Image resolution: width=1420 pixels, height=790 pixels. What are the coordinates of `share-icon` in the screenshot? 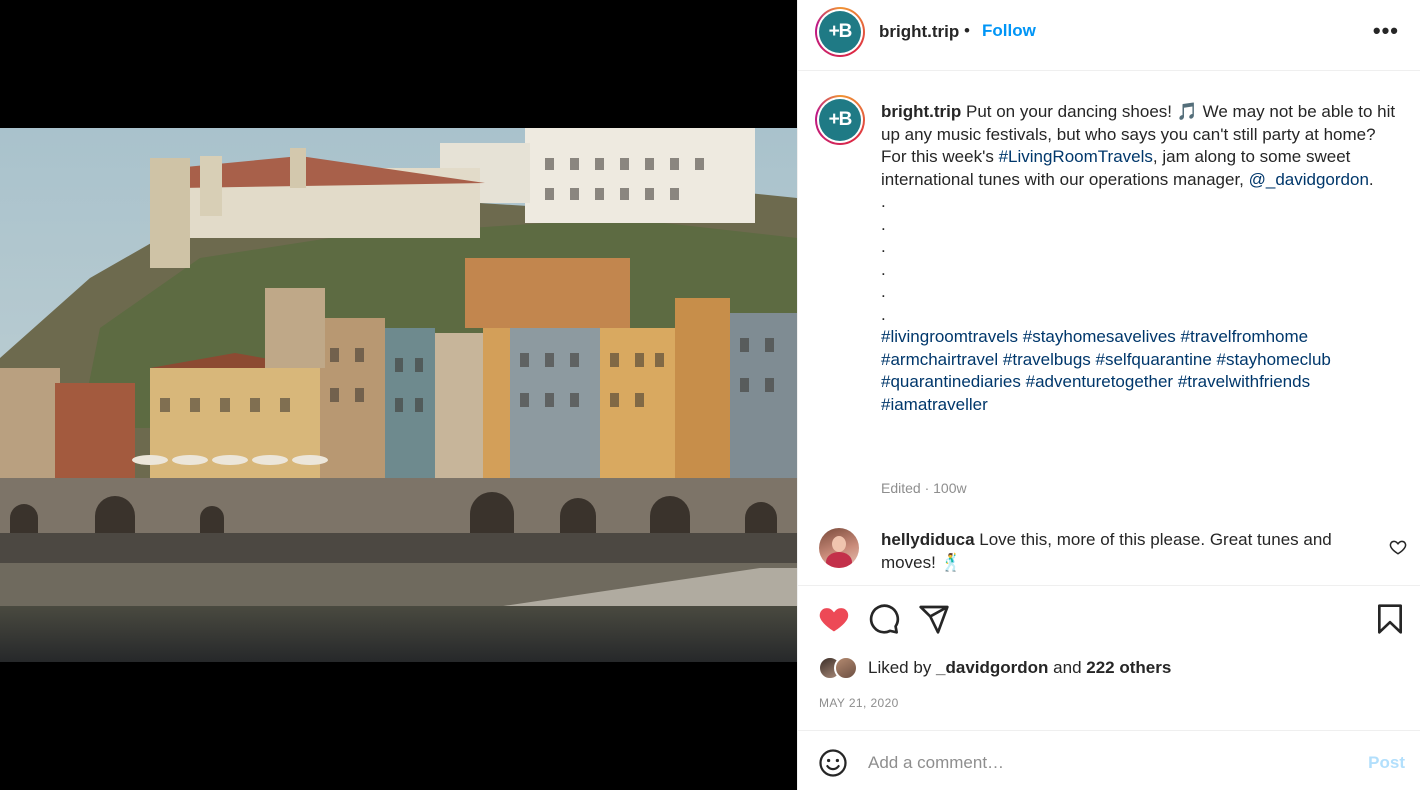 It's located at (934, 619).